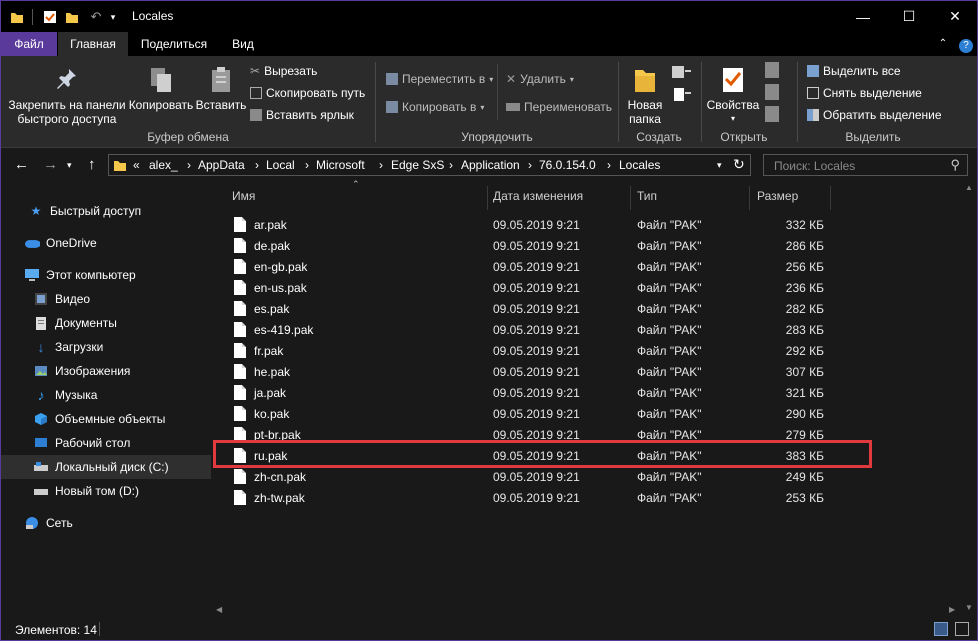 The image size is (978, 641). I want to click on easy-access-icon, so click(682, 95).